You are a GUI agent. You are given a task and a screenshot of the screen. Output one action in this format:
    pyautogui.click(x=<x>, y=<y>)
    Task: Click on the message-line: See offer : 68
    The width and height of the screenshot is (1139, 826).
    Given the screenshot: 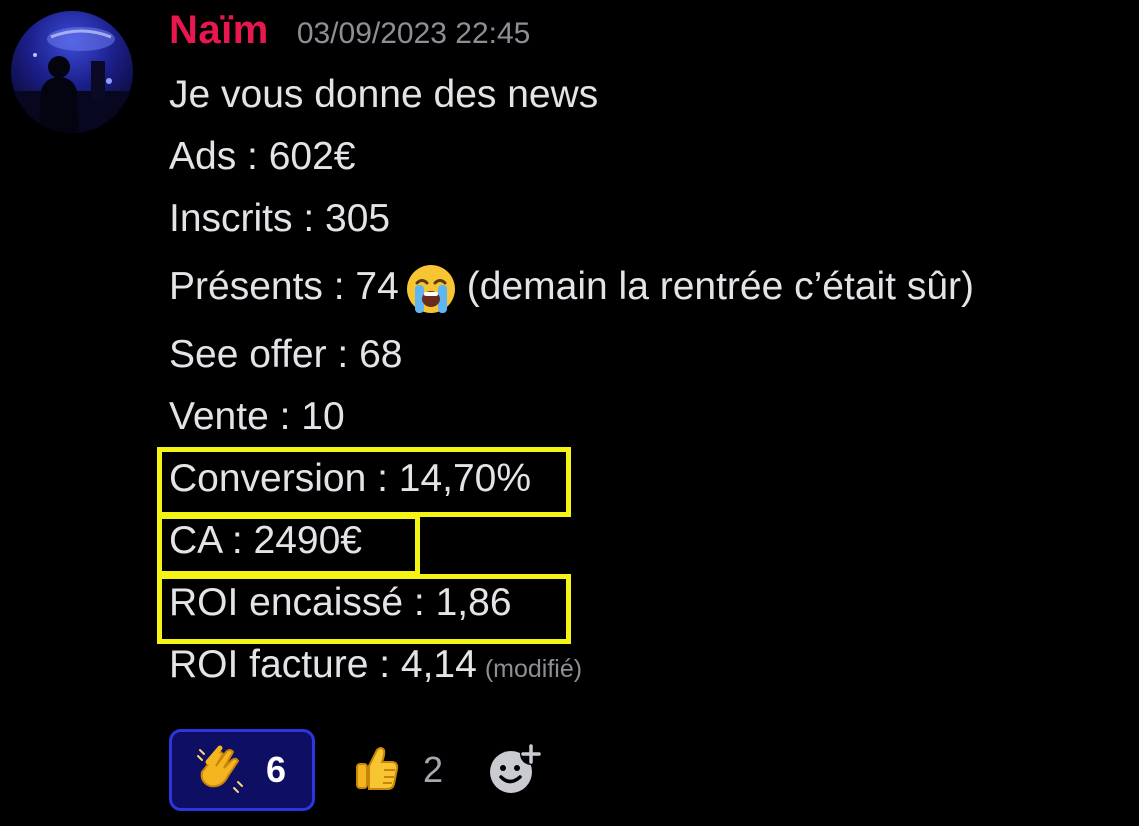 What is the action you would take?
    pyautogui.click(x=286, y=354)
    